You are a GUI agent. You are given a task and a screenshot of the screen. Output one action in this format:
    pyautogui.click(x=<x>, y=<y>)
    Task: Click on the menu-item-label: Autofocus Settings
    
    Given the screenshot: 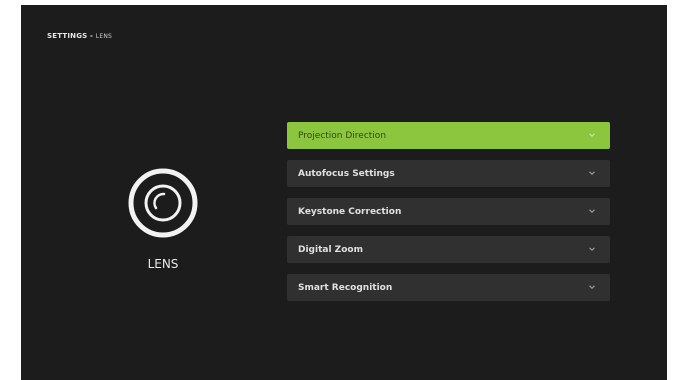 What is the action you would take?
    pyautogui.click(x=346, y=173)
    